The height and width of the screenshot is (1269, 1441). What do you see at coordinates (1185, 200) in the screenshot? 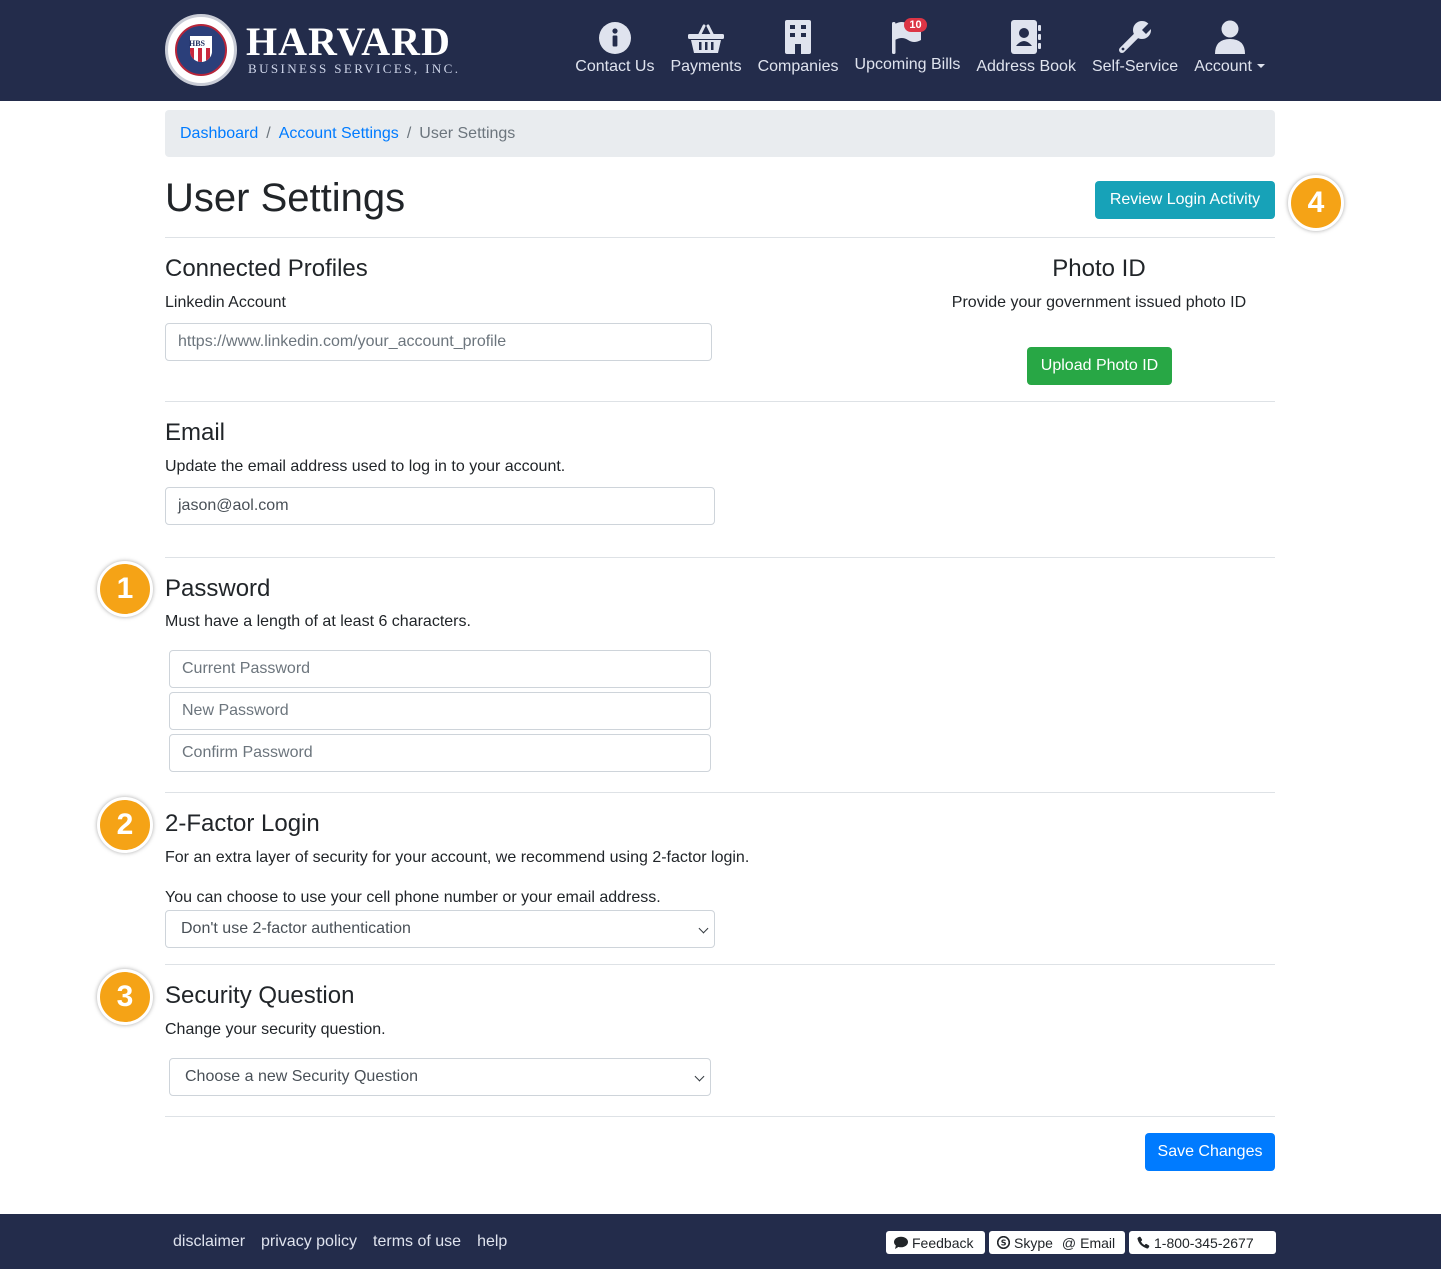
I see `review-login-activity-button: Review Login Activity` at bounding box center [1185, 200].